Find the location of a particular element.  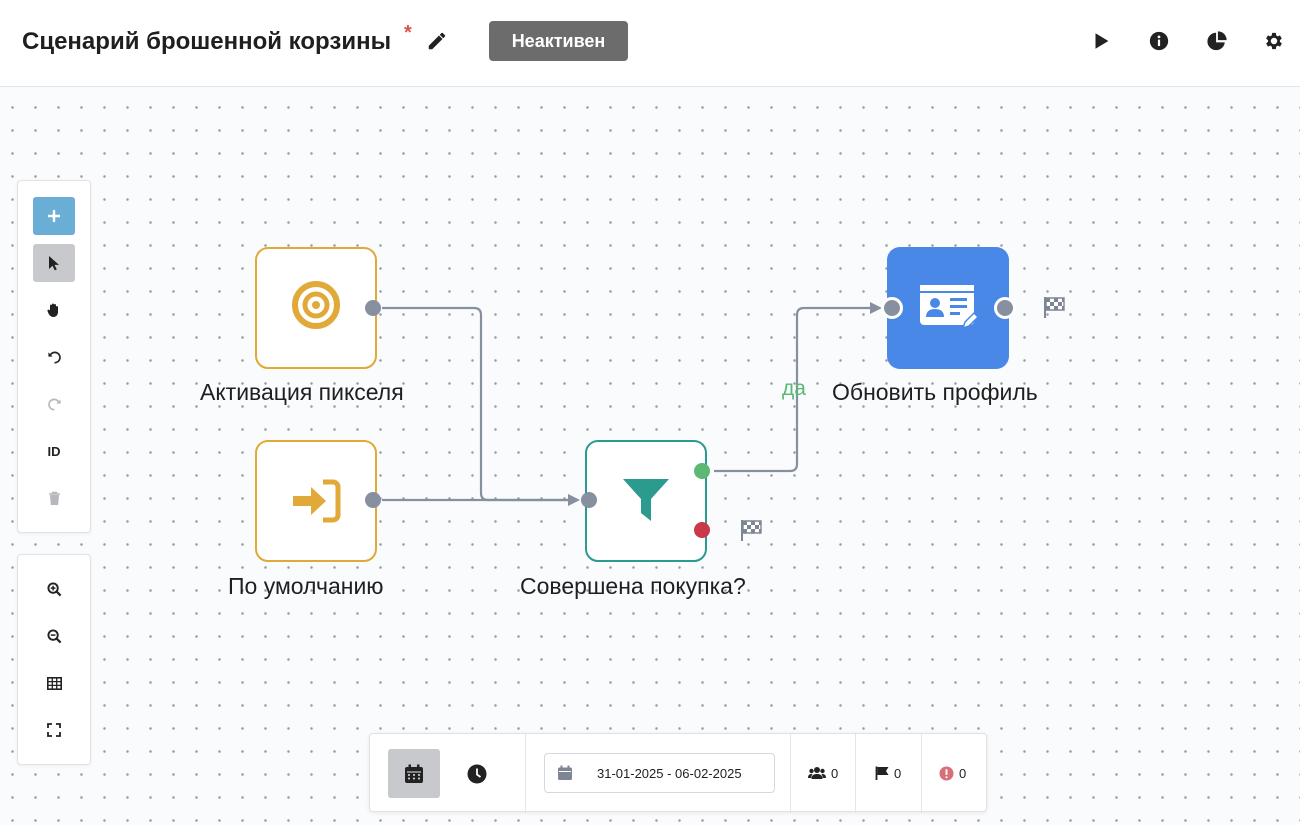

time-mode-button is located at coordinates (477, 773).